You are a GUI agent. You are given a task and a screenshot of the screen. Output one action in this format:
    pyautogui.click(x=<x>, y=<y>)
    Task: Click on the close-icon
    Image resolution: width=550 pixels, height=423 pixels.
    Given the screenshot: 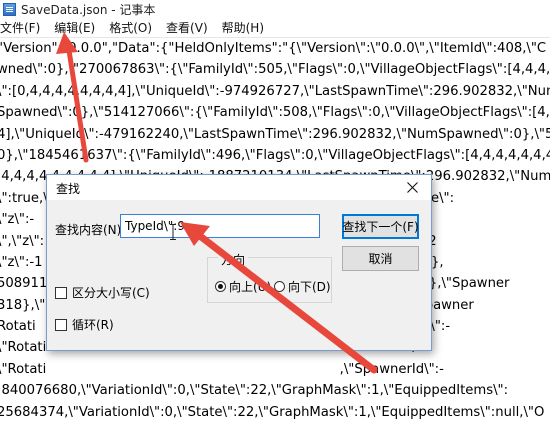 What is the action you would take?
    pyautogui.click(x=412, y=187)
    